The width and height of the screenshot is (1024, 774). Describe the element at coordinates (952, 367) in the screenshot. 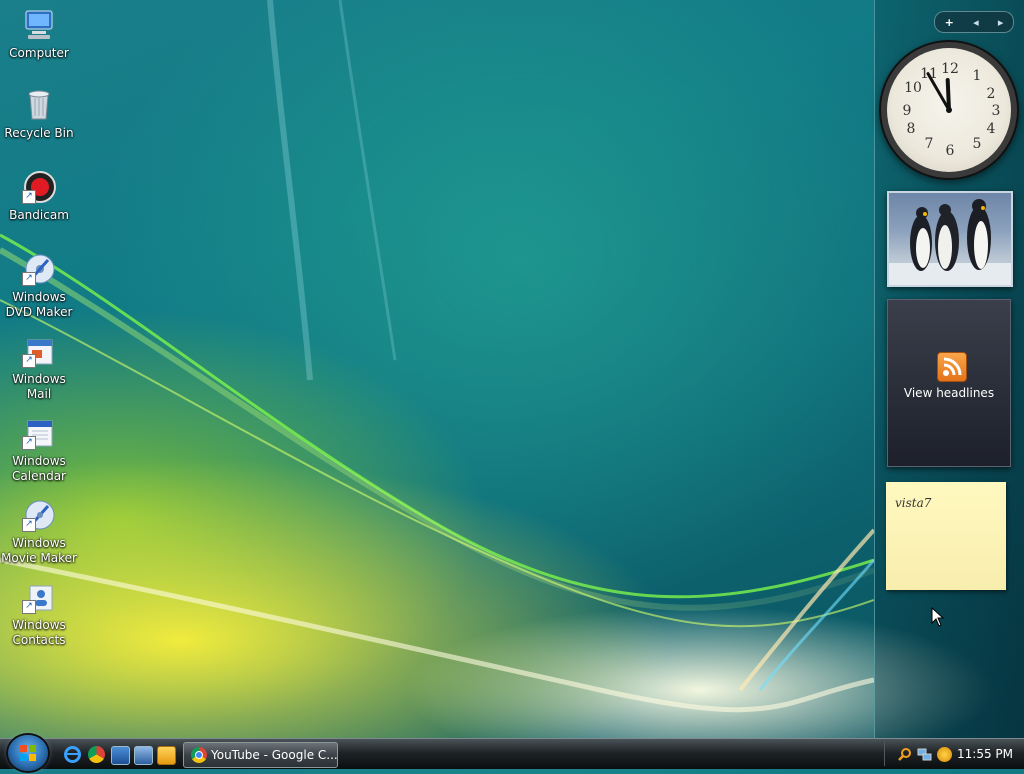

I see `rss-icon` at that location.